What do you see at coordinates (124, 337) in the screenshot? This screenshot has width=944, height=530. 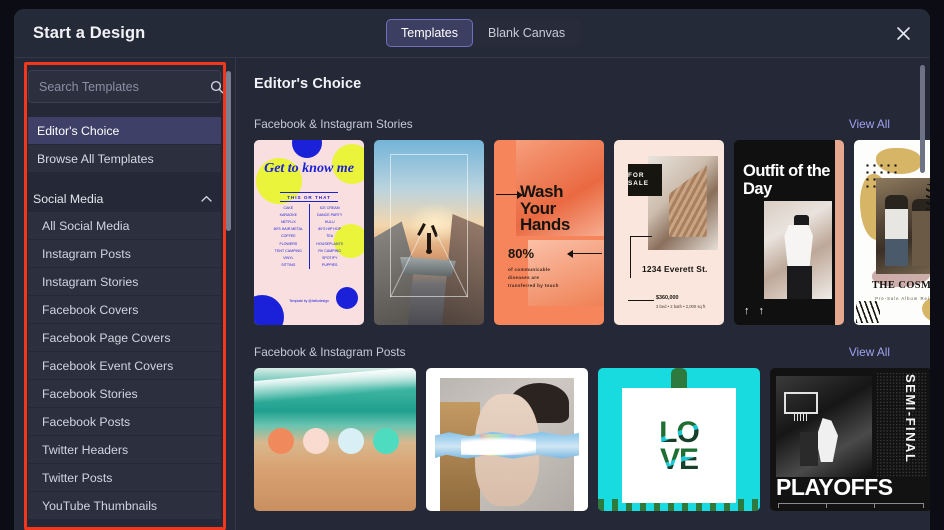 I see `sidebar-item-facebook-page-covers: Facebook Page Covers` at bounding box center [124, 337].